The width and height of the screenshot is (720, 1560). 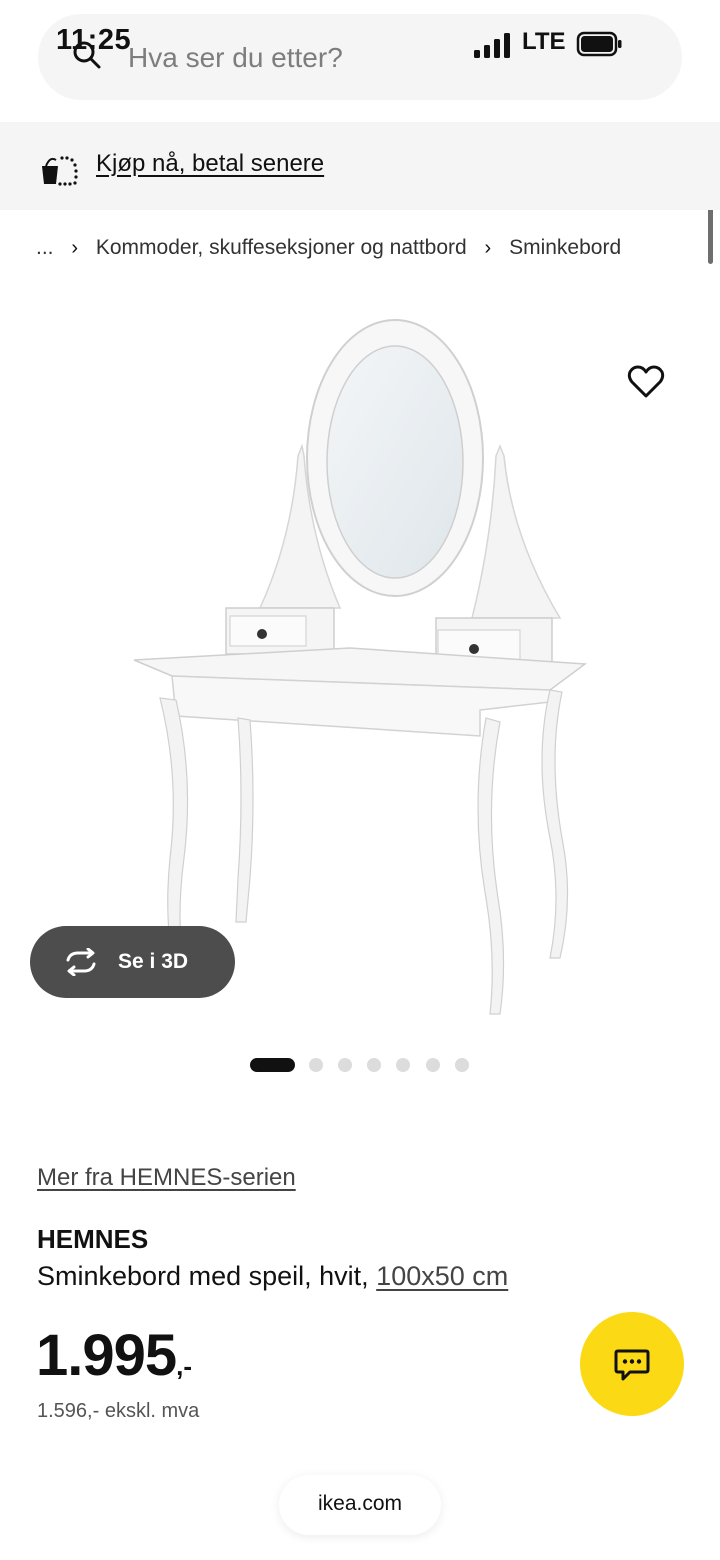 I want to click on price: 1.995,-, so click(x=114, y=1355).